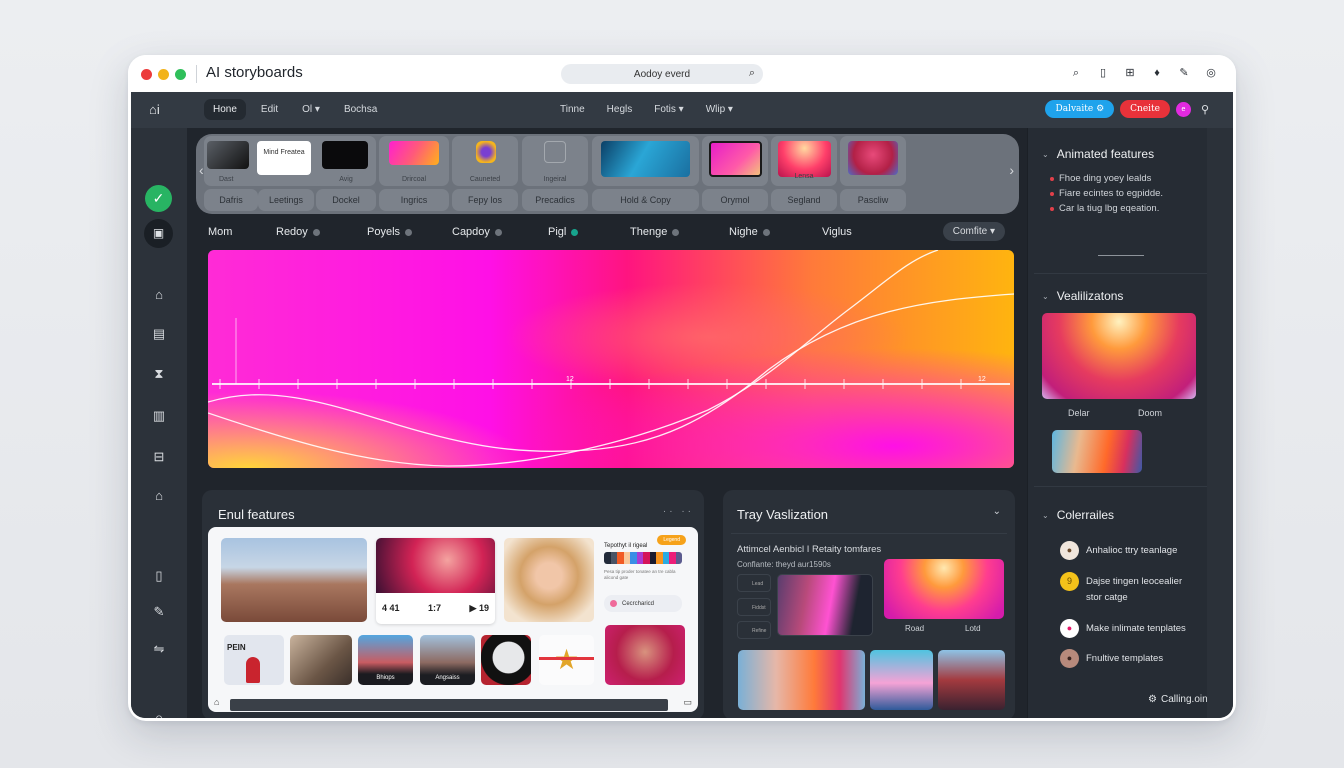 Image resolution: width=1344 pixels, height=768 pixels. I want to click on color-palette, so click(643, 558).